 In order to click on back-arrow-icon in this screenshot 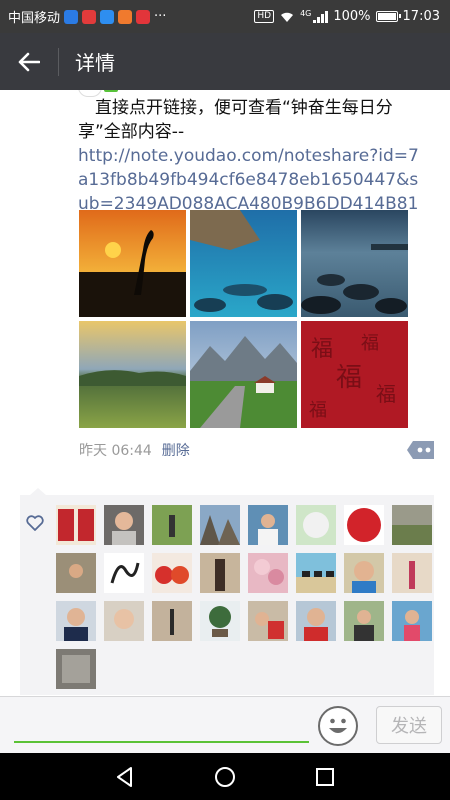, I will do `click(29, 61)`.